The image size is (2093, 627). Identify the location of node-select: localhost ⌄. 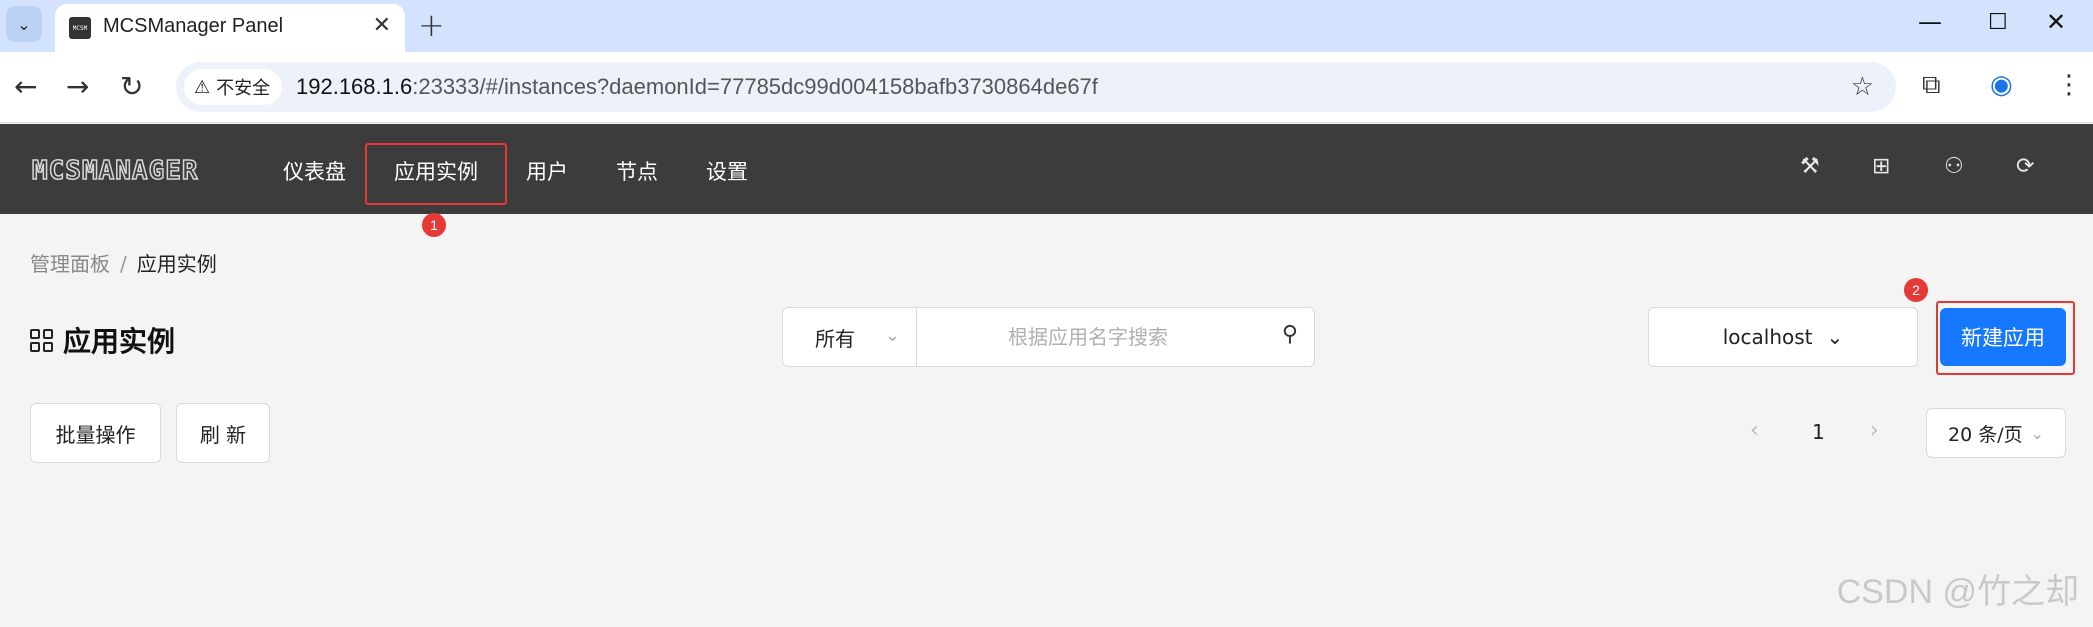
(1783, 337).